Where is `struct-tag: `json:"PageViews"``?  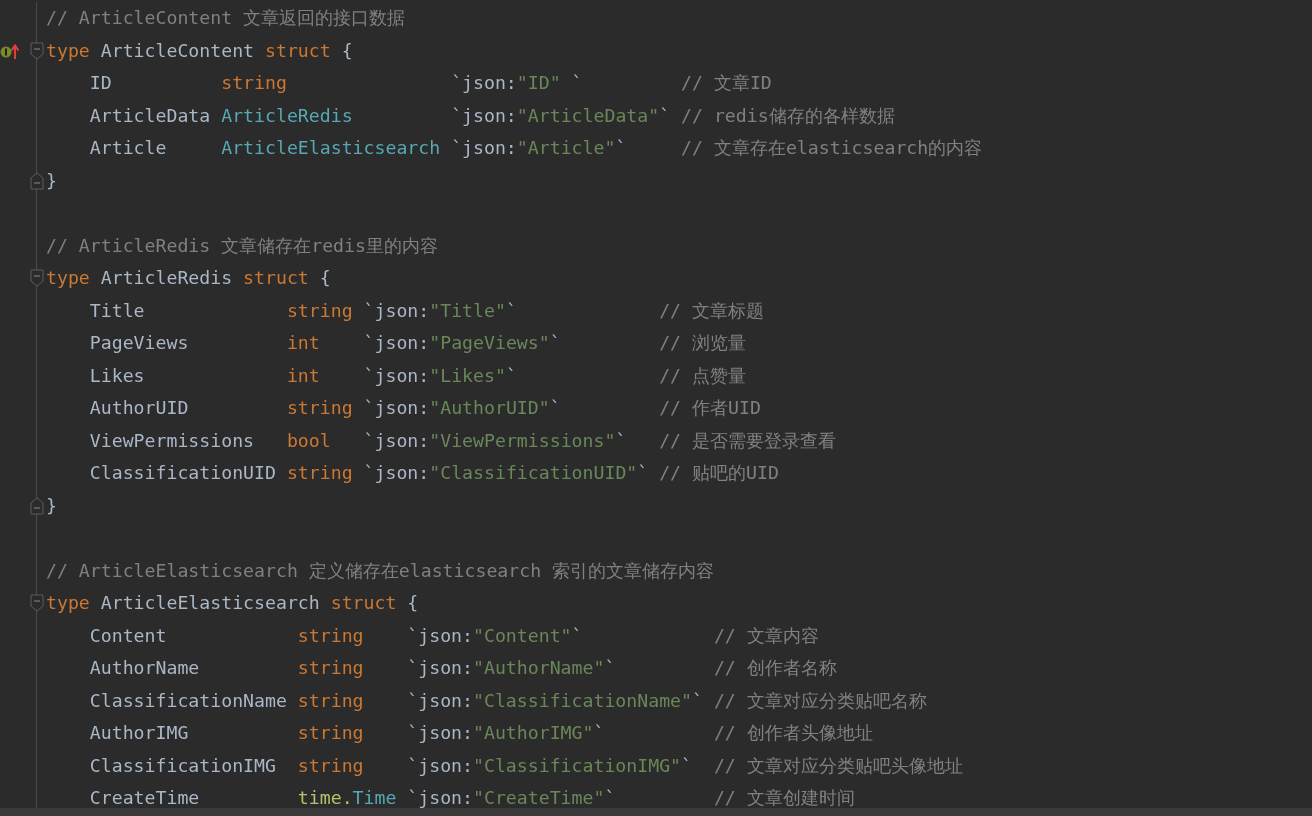 struct-tag: `json:"PageViews"` is located at coordinates (462, 343).